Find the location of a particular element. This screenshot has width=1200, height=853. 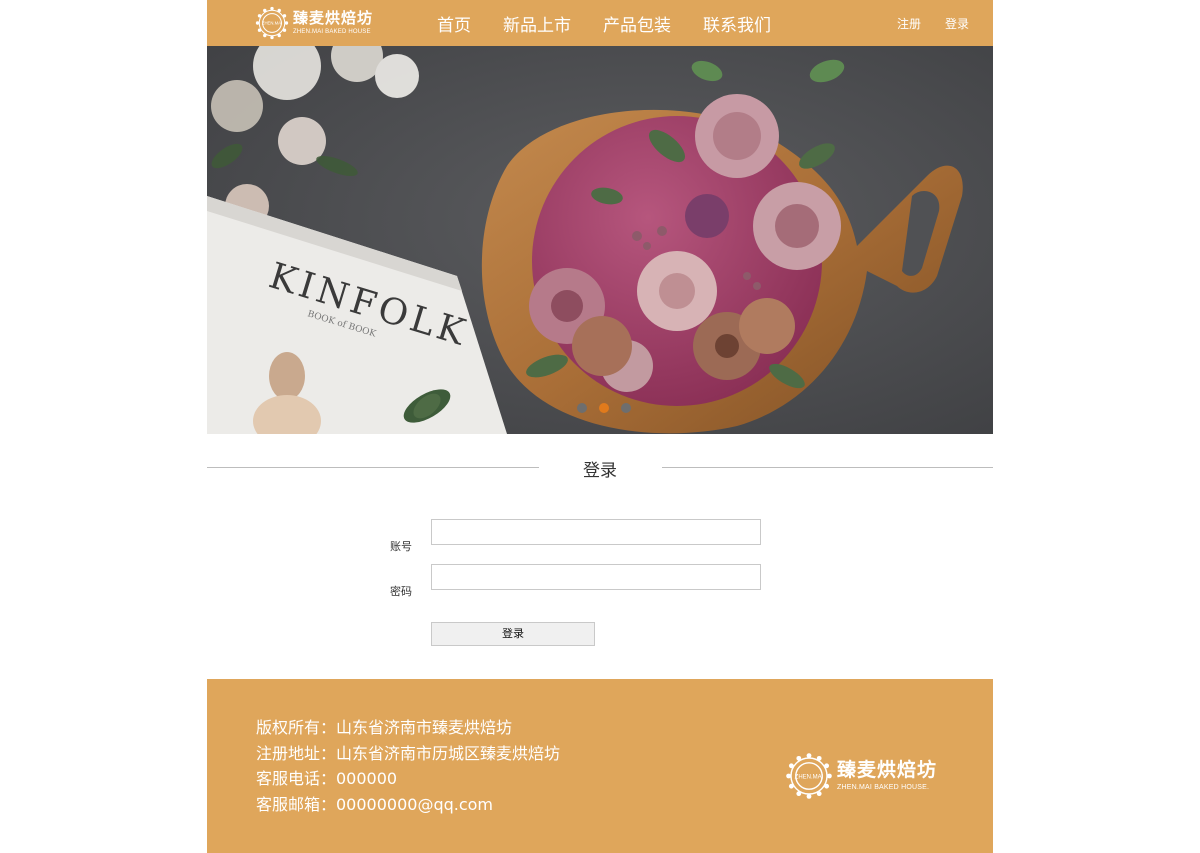

carousel-dots is located at coordinates (610, 408).